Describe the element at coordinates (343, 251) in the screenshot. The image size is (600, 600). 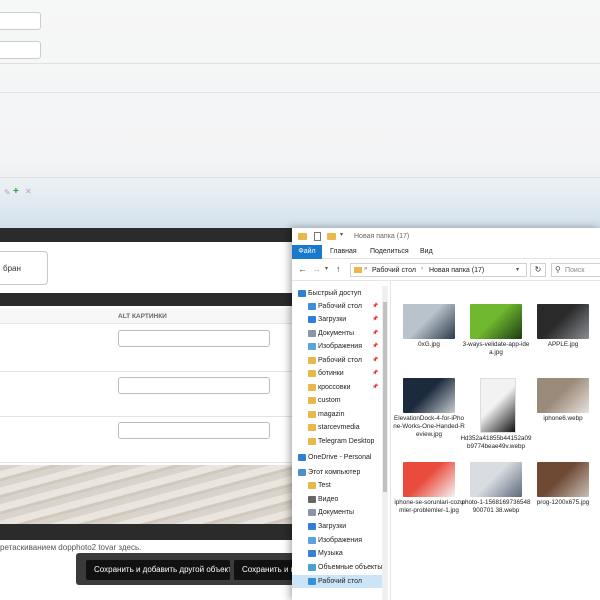
I see `tab-home: Главная` at that location.